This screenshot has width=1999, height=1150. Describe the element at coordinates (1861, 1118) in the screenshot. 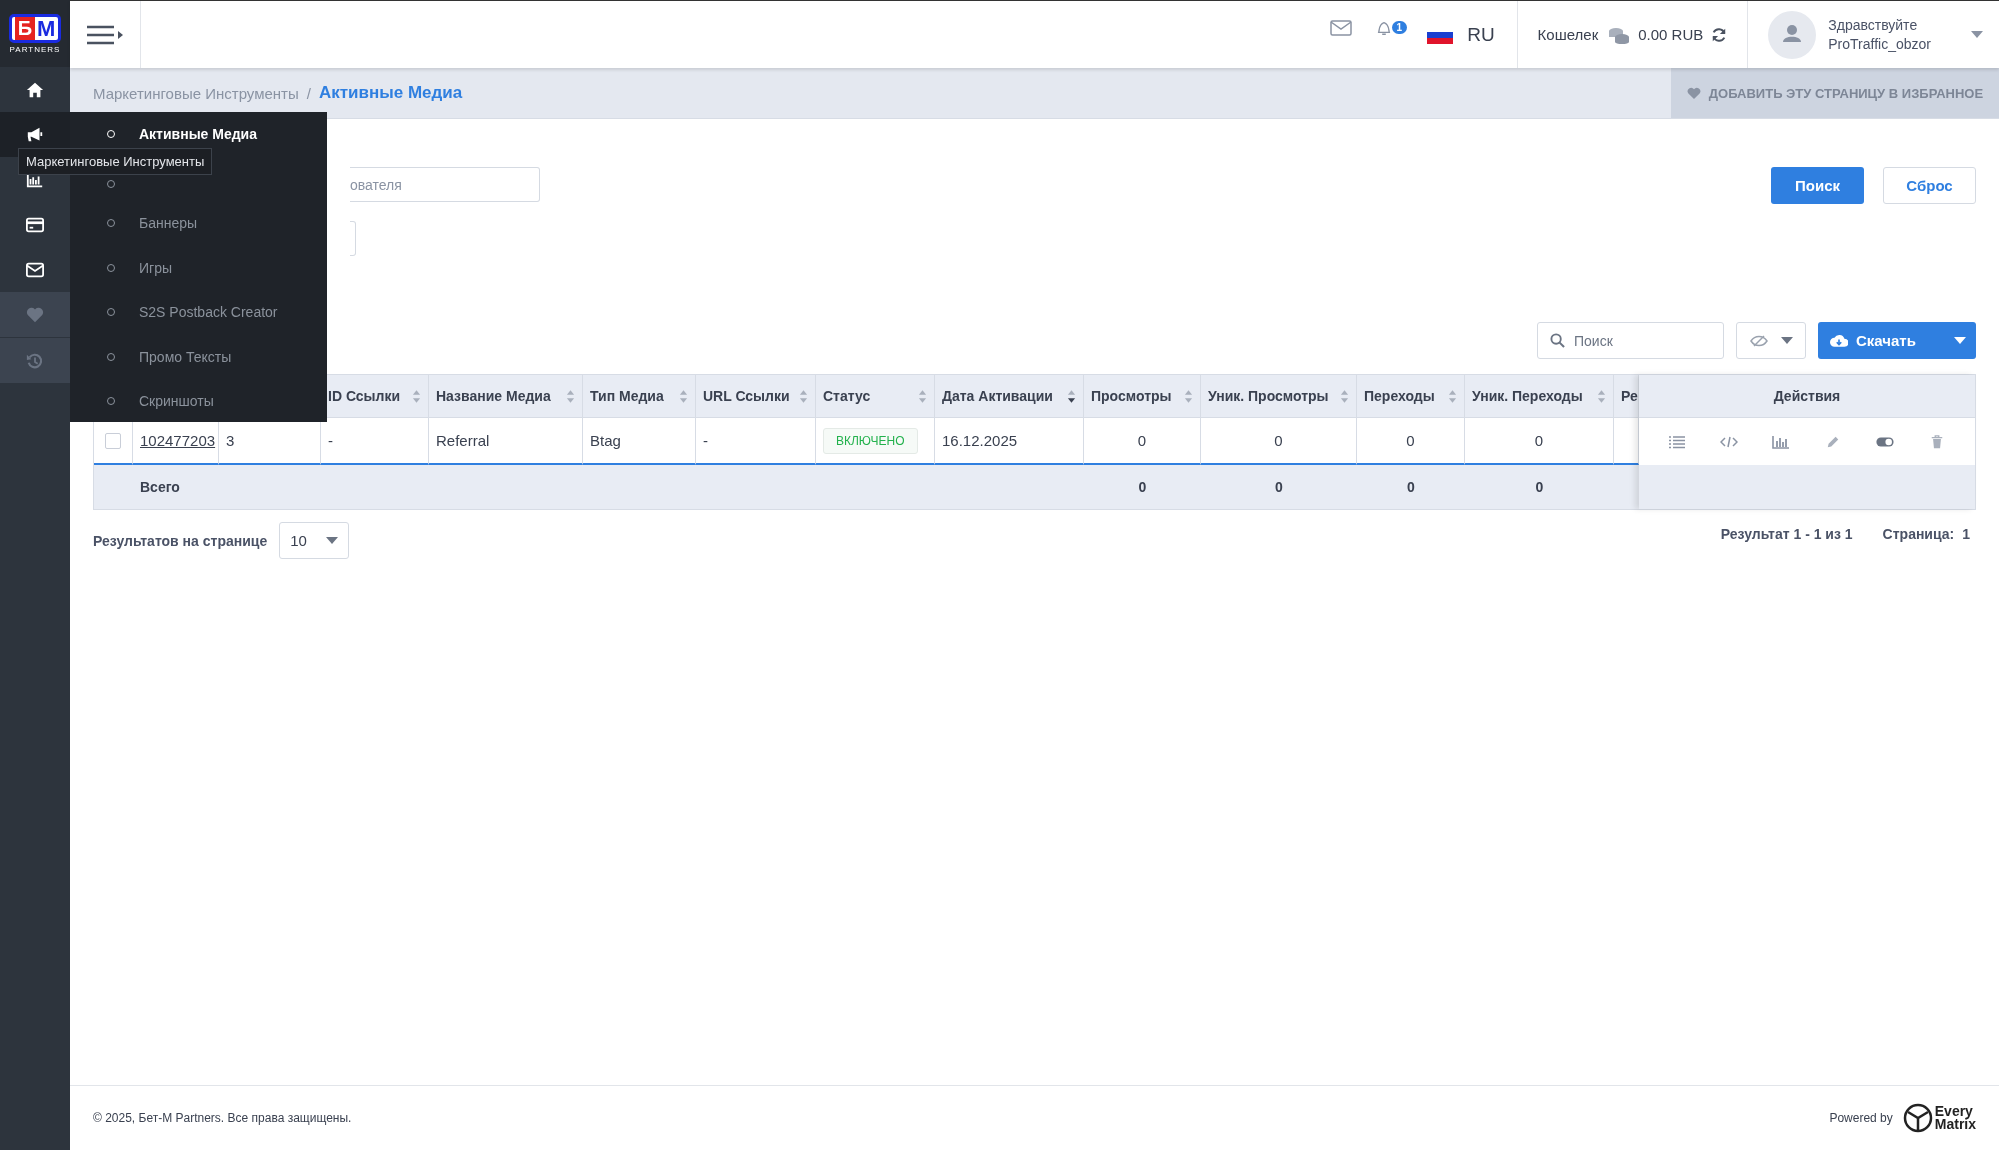

I see `powered-by-label: Powered by` at that location.